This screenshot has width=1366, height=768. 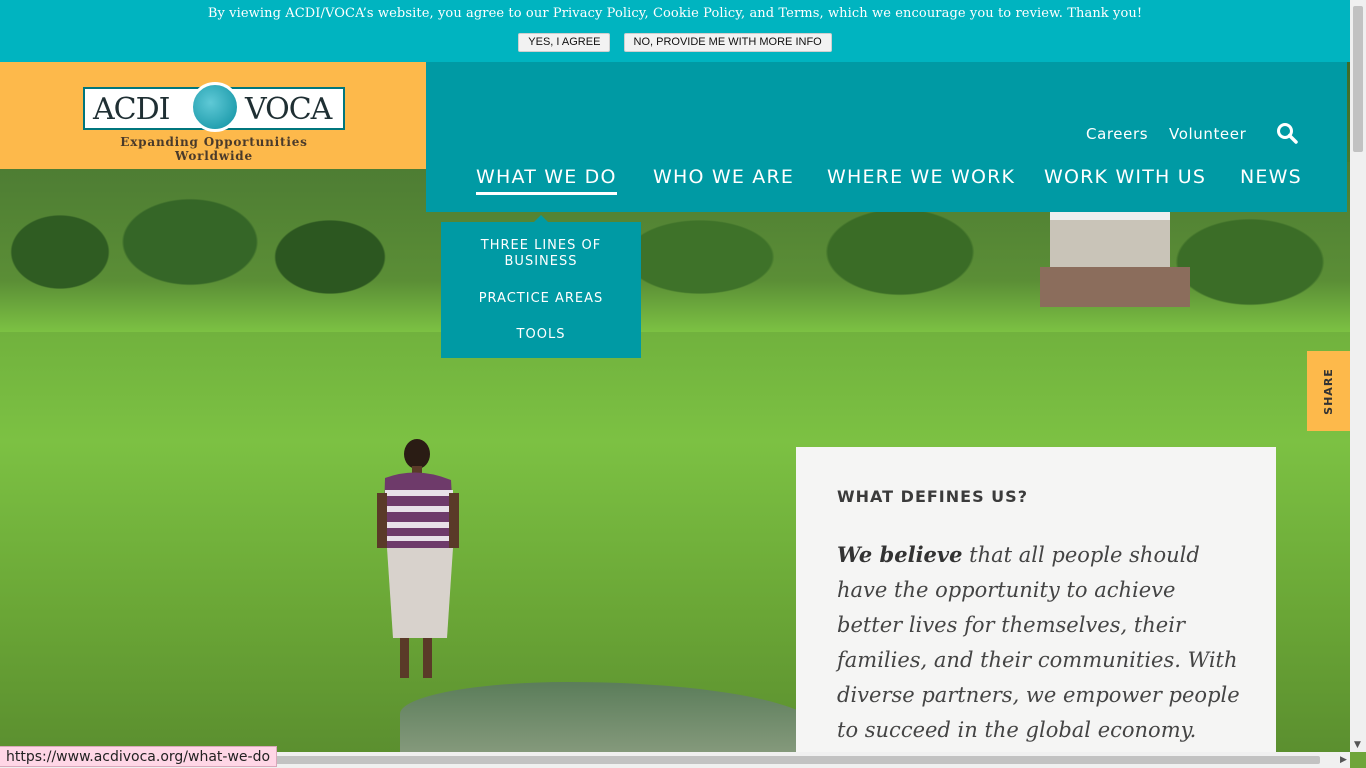 I want to click on careers-link: Careers, so click(x=1117, y=134).